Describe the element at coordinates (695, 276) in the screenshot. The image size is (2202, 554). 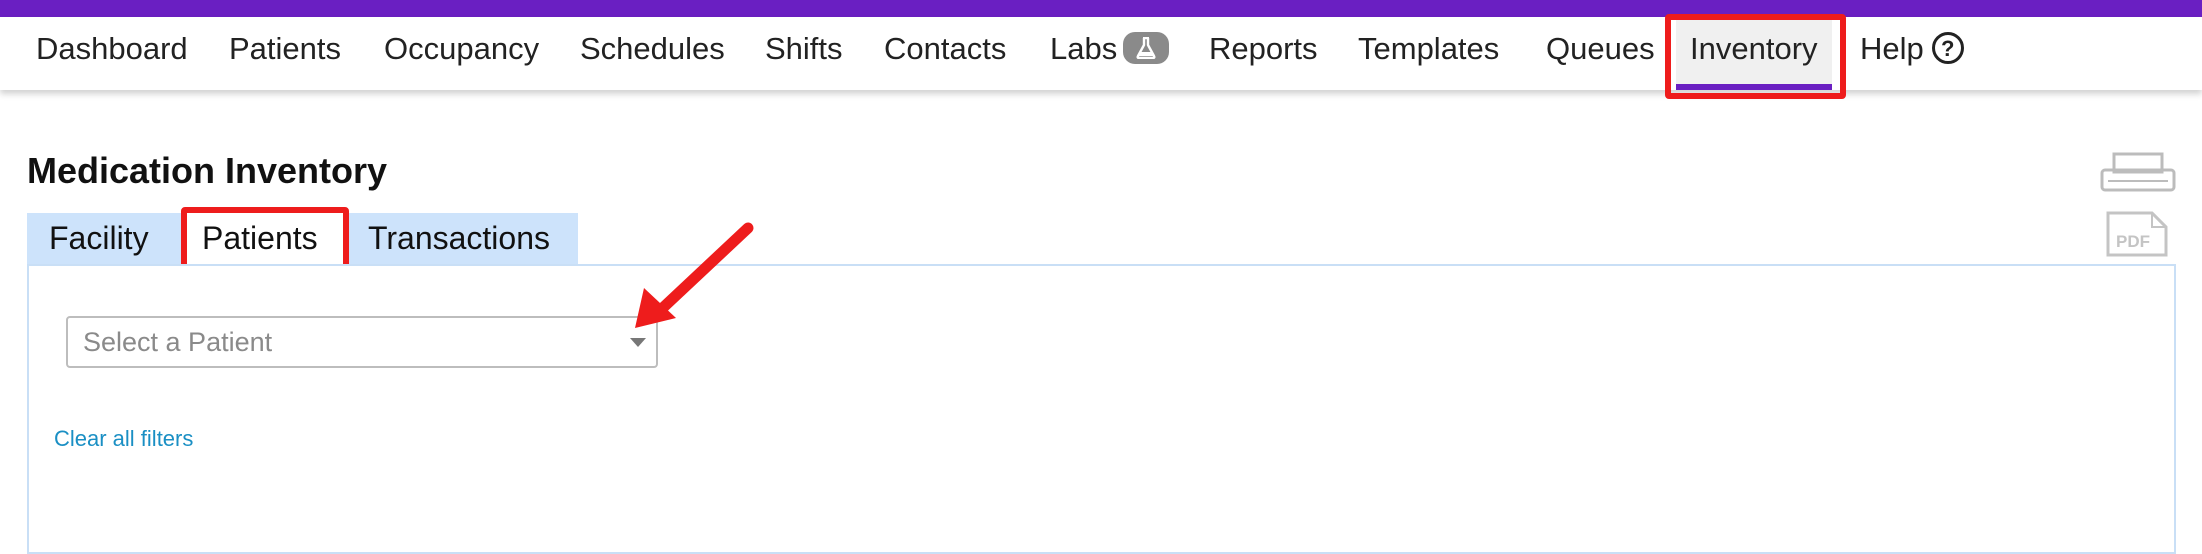
I see `annotation-arrow-icon` at that location.